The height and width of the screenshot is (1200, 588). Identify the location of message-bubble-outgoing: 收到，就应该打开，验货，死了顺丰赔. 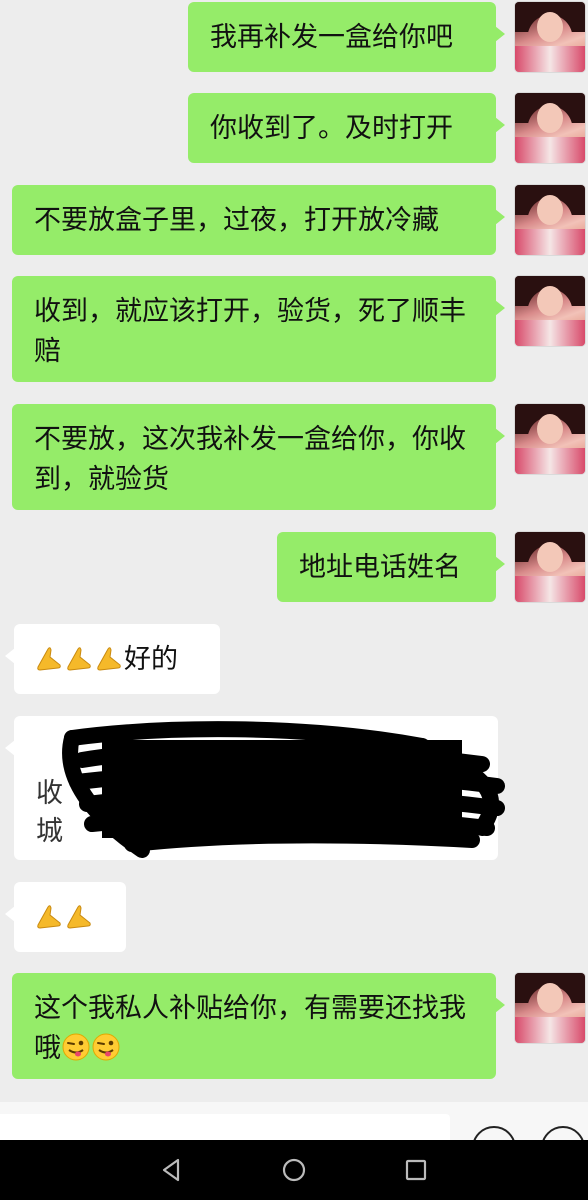
(258, 329).